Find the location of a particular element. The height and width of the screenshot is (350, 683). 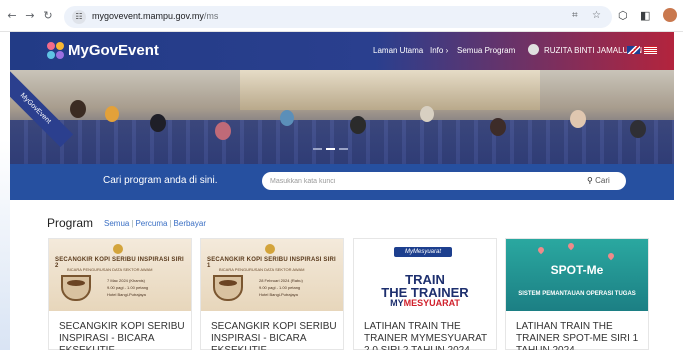

filter-all: Semua is located at coordinates (116, 223).